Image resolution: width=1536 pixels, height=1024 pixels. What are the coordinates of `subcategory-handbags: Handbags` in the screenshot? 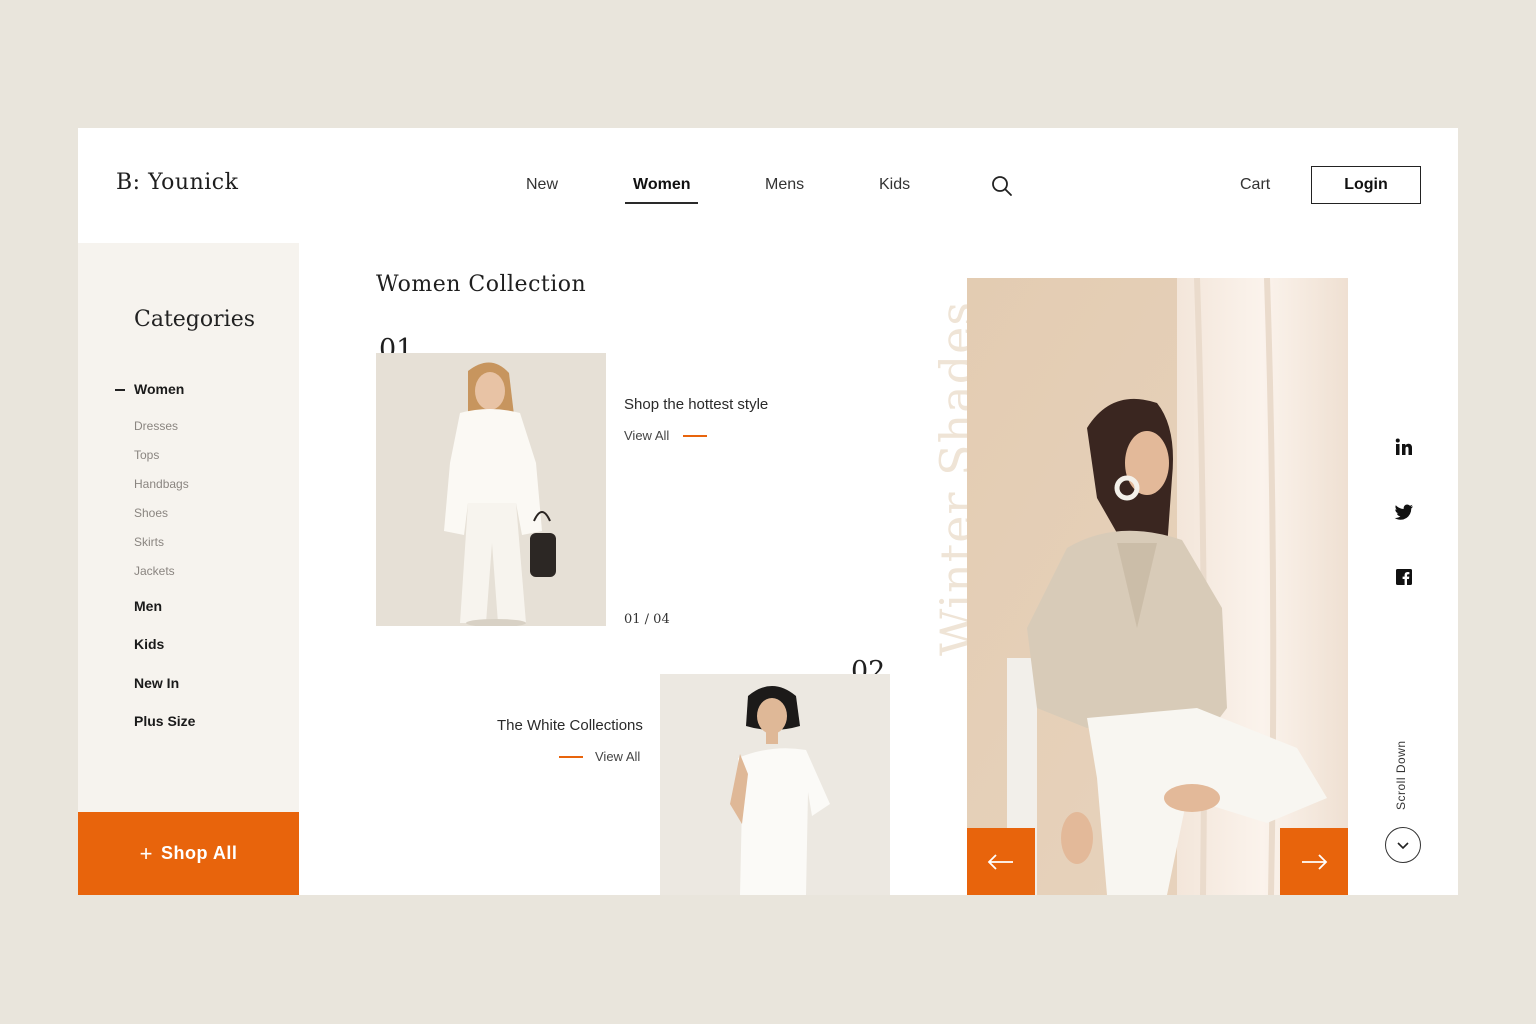 It's located at (161, 484).